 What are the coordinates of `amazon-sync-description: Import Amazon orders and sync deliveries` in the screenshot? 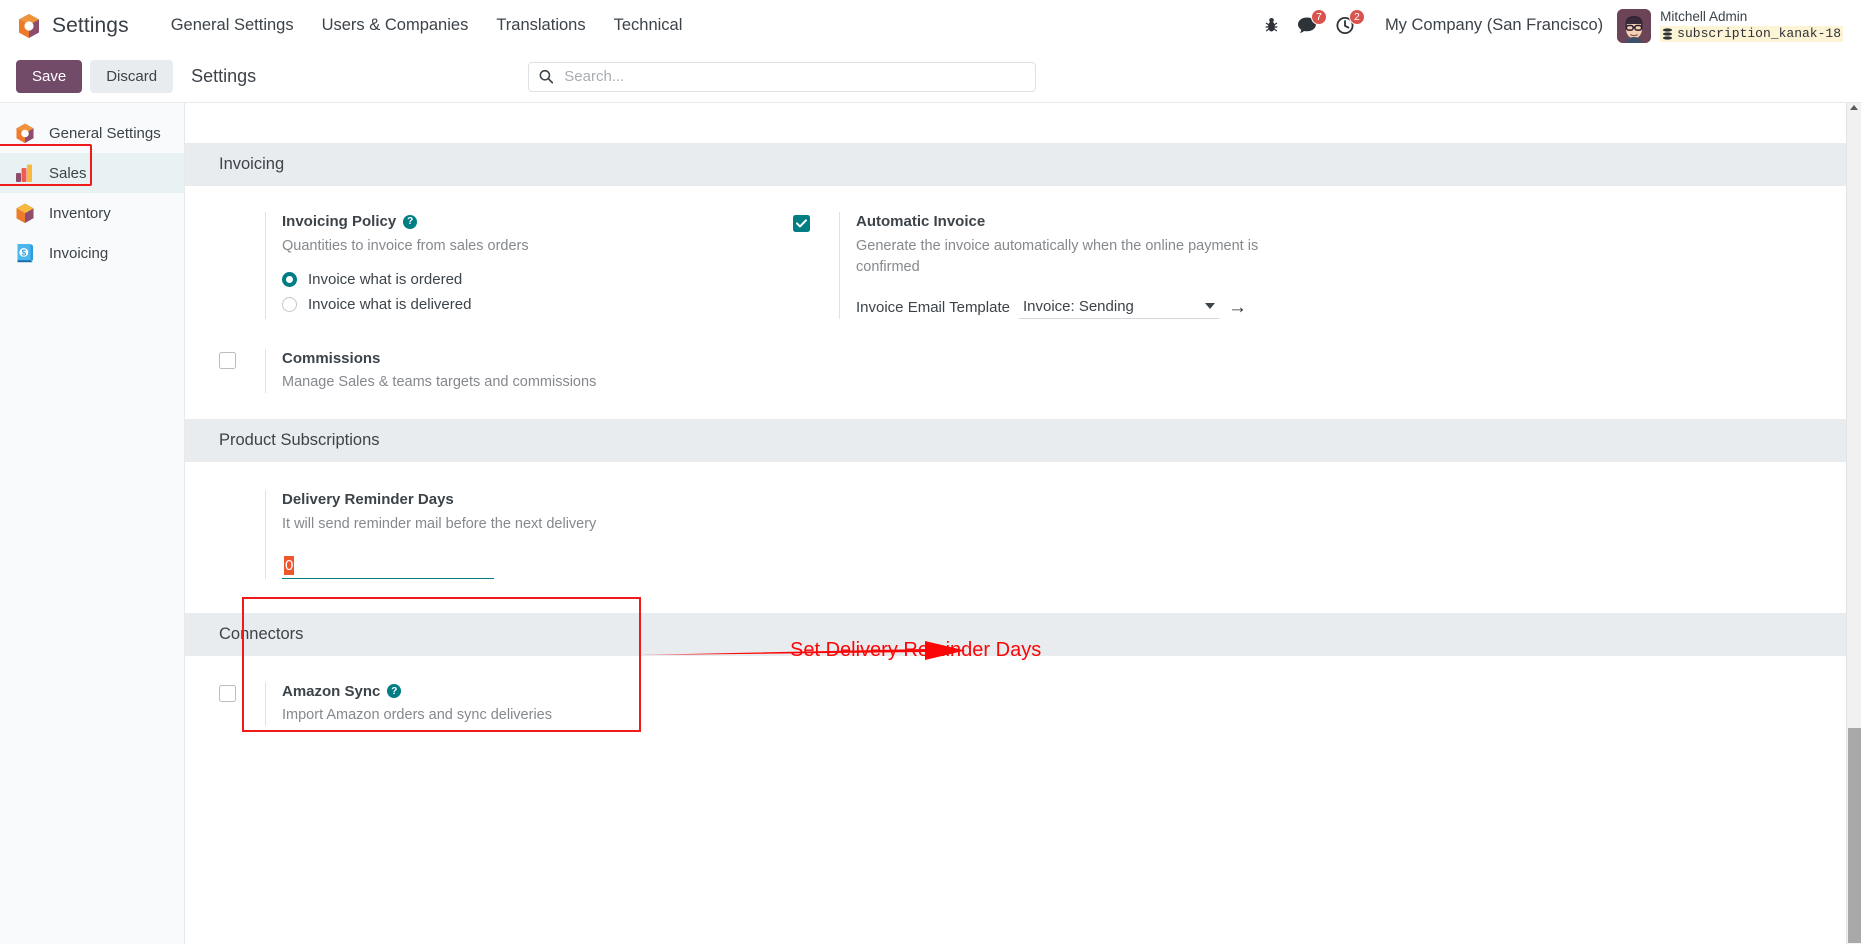 It's located at (417, 715).